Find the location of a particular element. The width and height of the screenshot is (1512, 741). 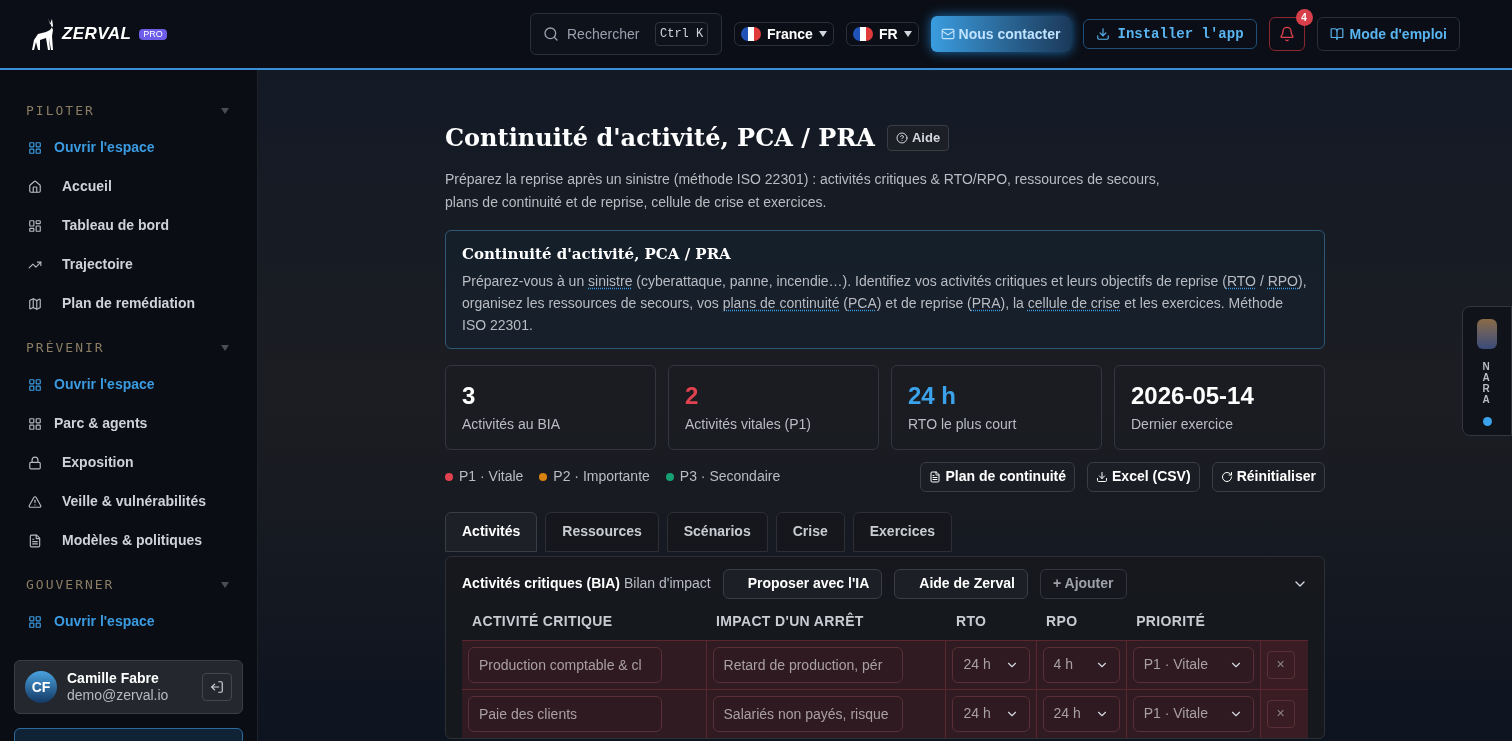

shortcut-key: Ctrl K is located at coordinates (682, 34).